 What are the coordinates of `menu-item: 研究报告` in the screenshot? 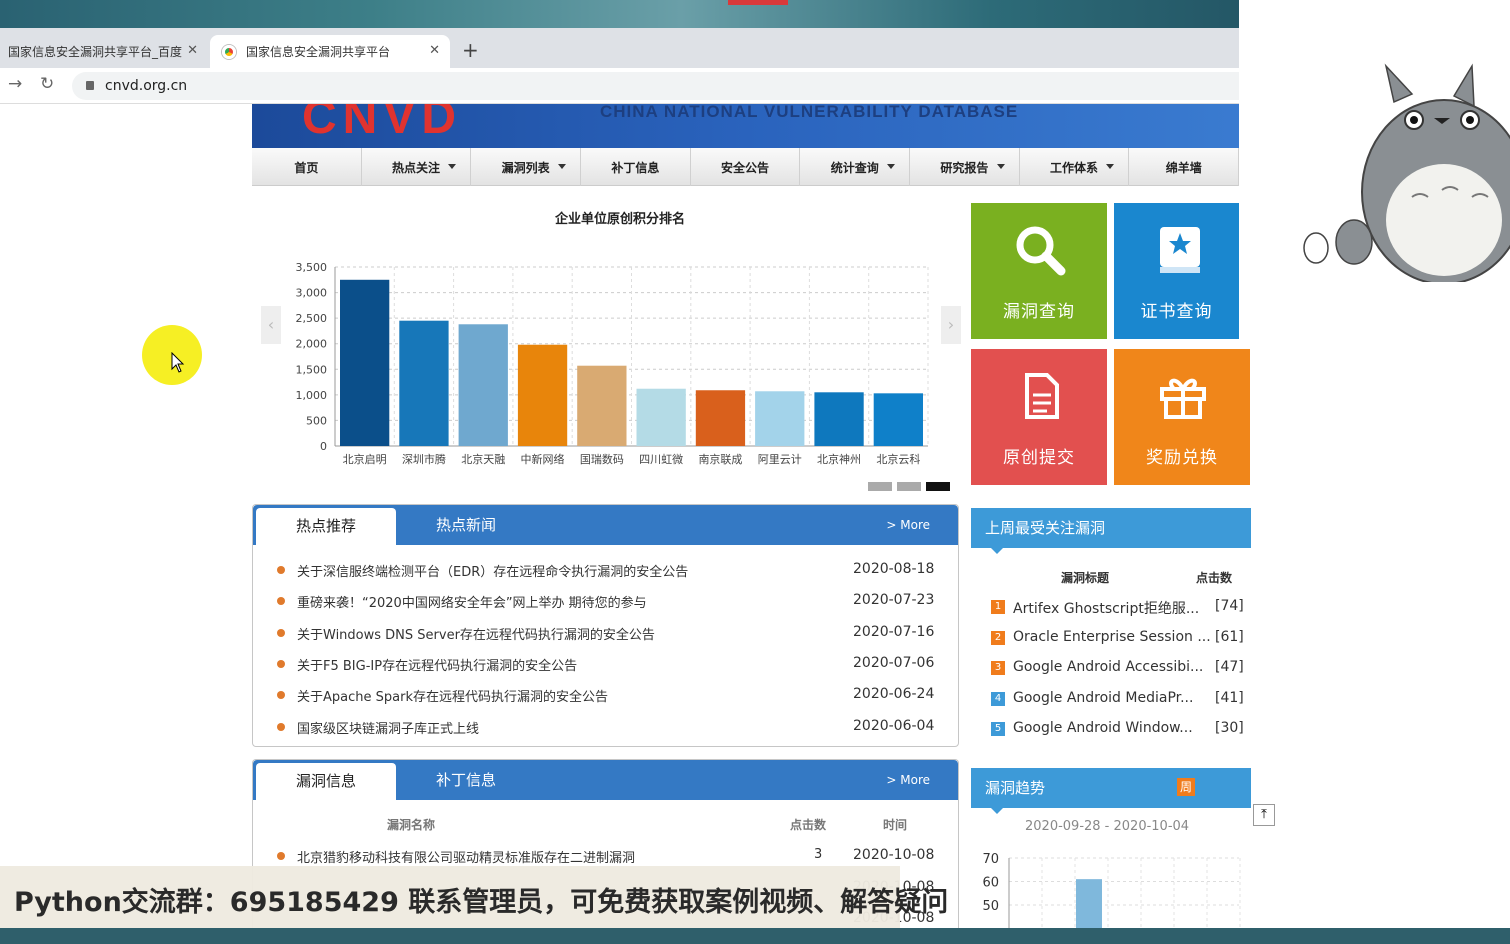 It's located at (965, 167).